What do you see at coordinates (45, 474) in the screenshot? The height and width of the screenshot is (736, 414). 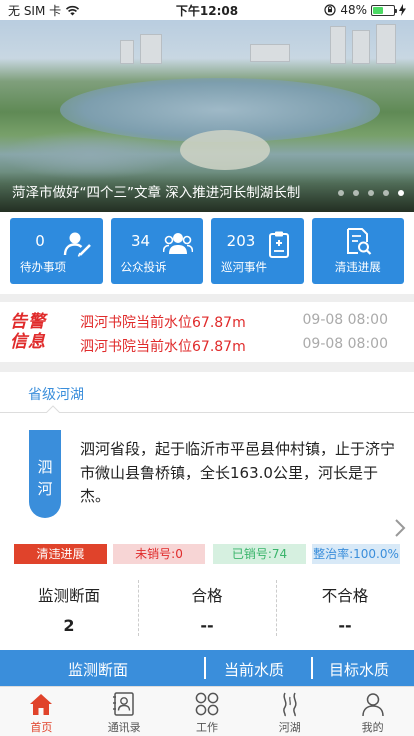 I see `river-name-tag: 泗 河` at bounding box center [45, 474].